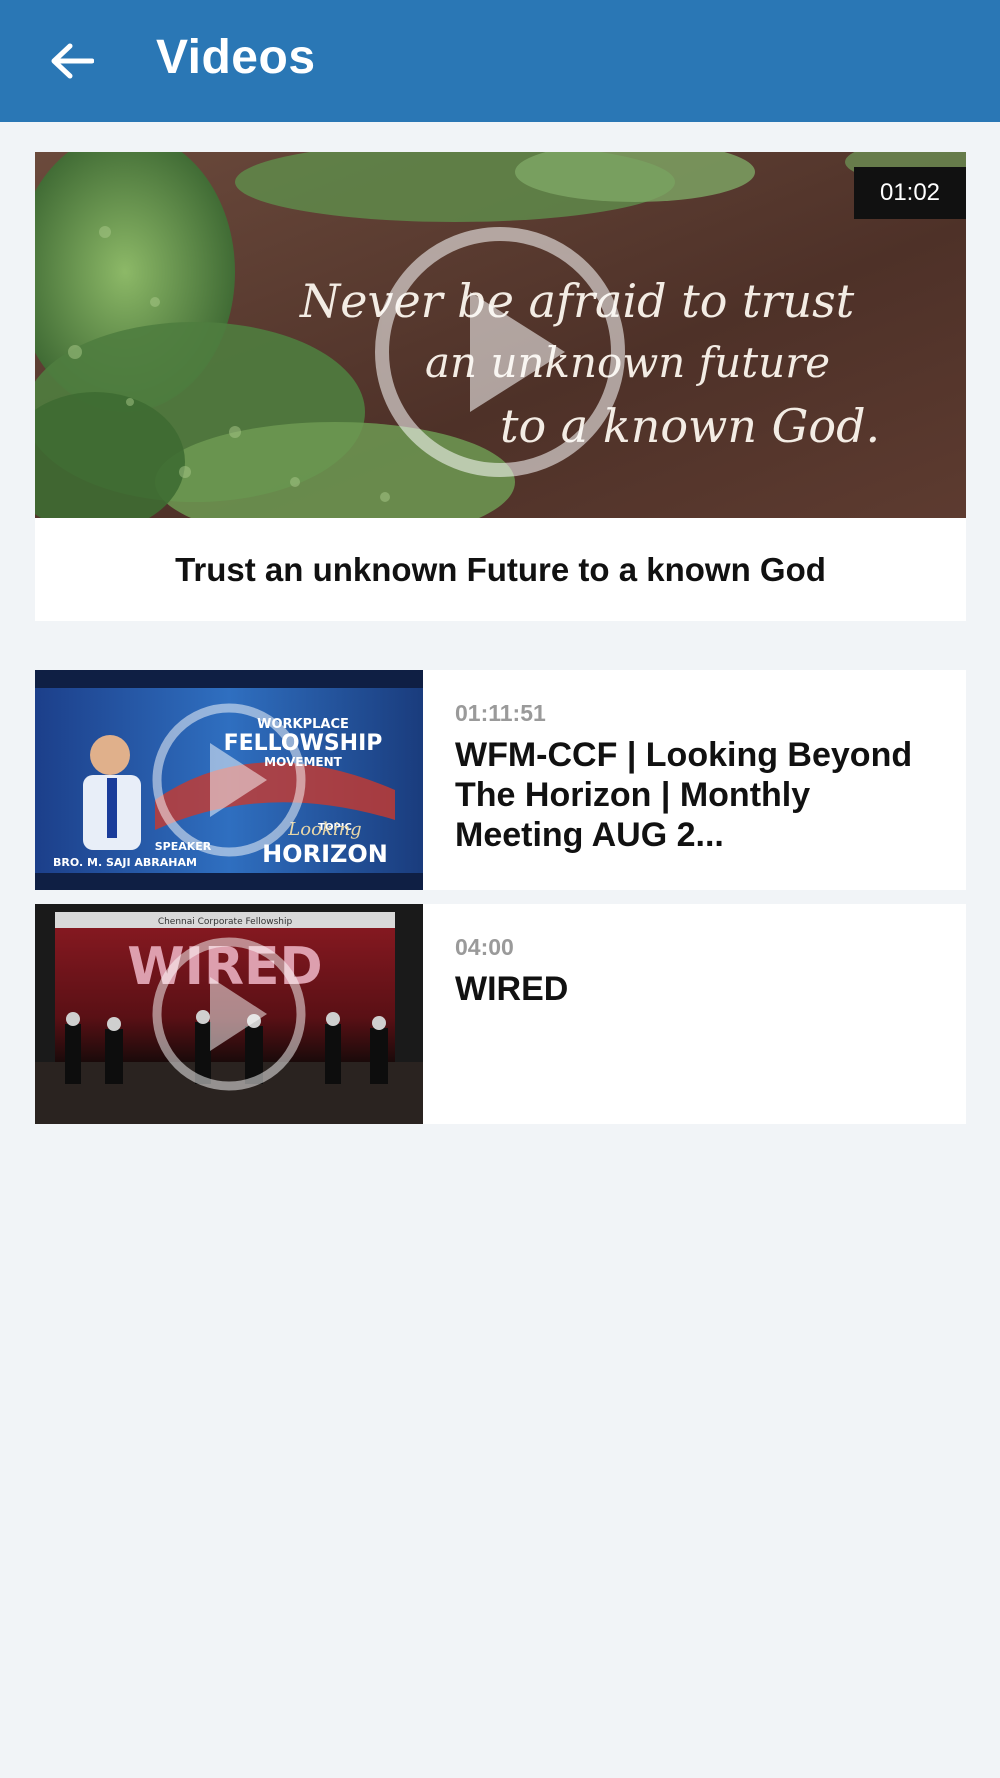 This screenshot has height=1778, width=1000. I want to click on thumbnail-topic: HORIZON, so click(325, 854).